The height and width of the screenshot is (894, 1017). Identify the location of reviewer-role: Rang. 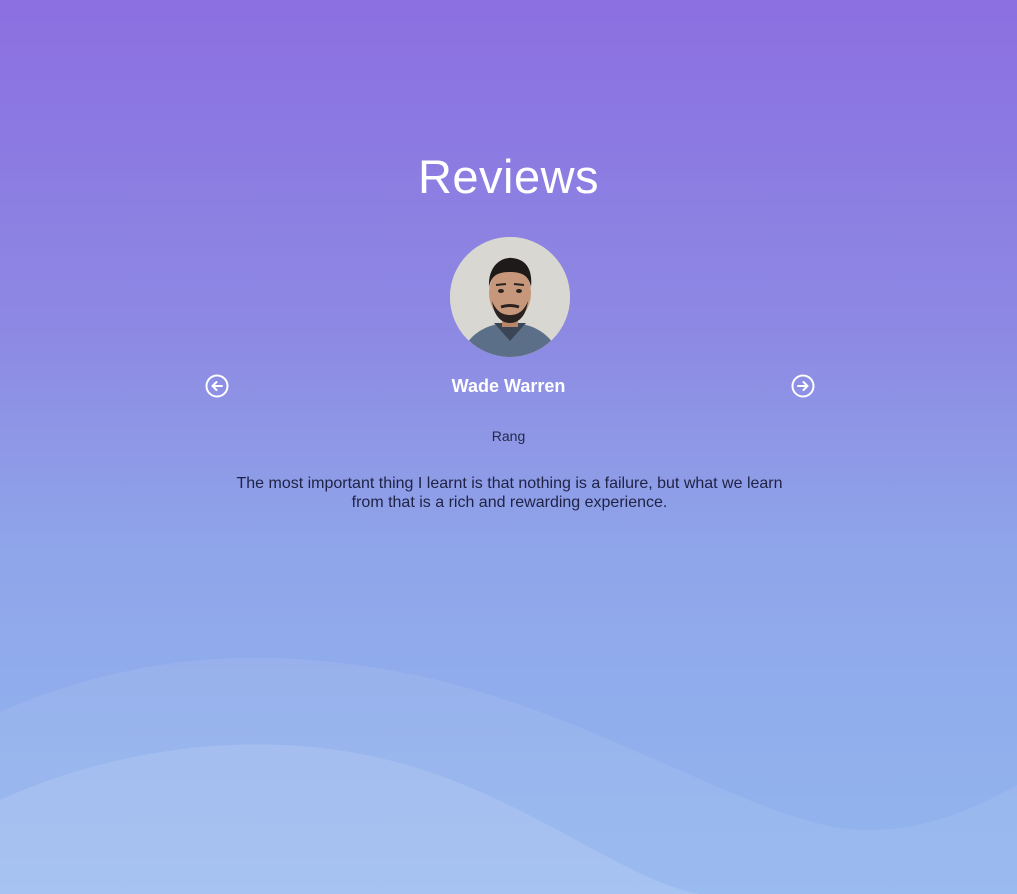
(508, 436).